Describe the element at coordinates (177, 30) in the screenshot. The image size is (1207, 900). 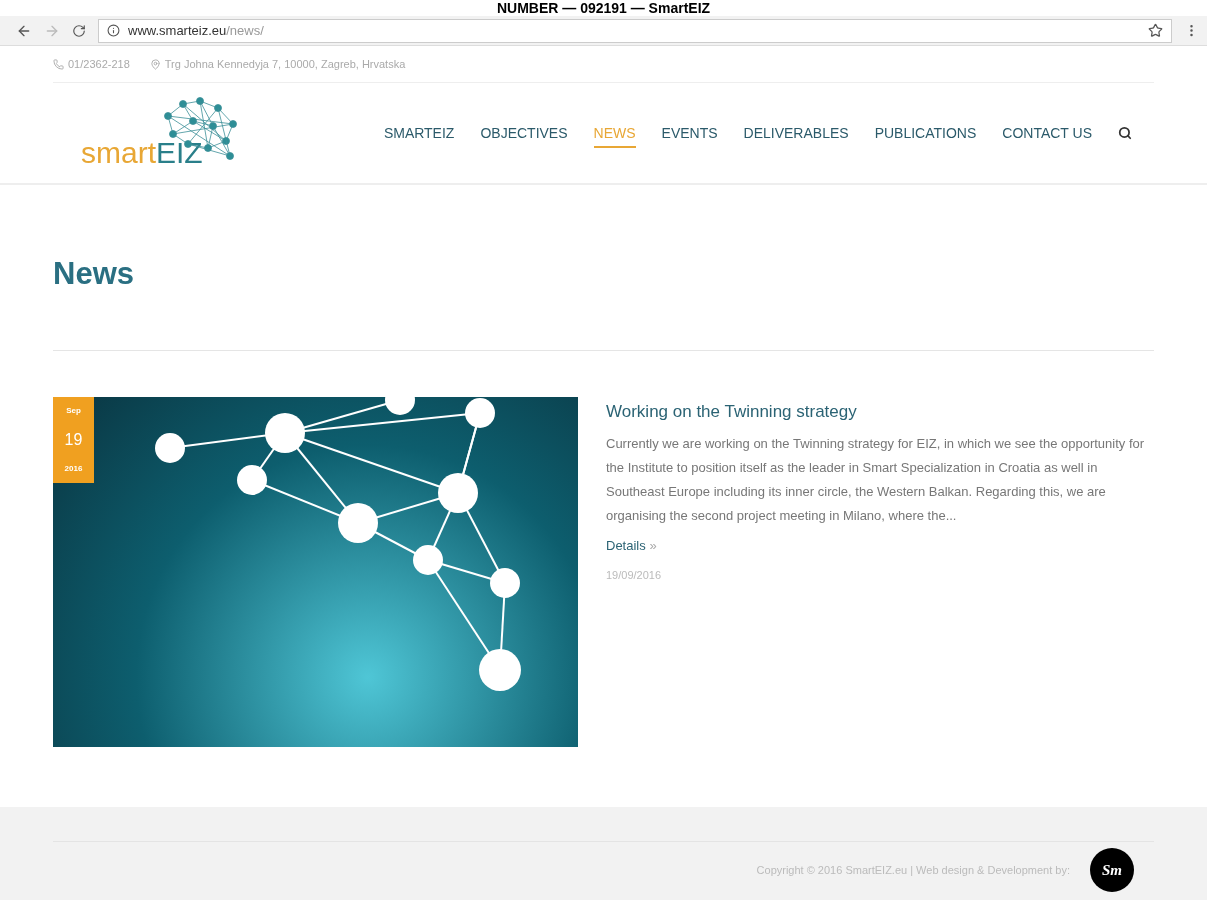
I see `url-host: www.smarteiz.eu` at that location.